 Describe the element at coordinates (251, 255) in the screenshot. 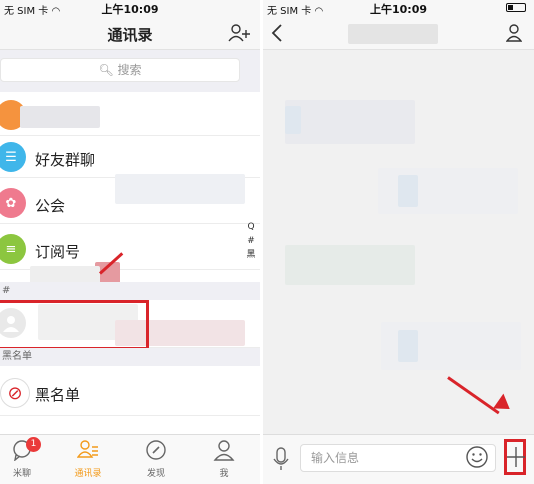

I see `index-letter: 黑` at that location.